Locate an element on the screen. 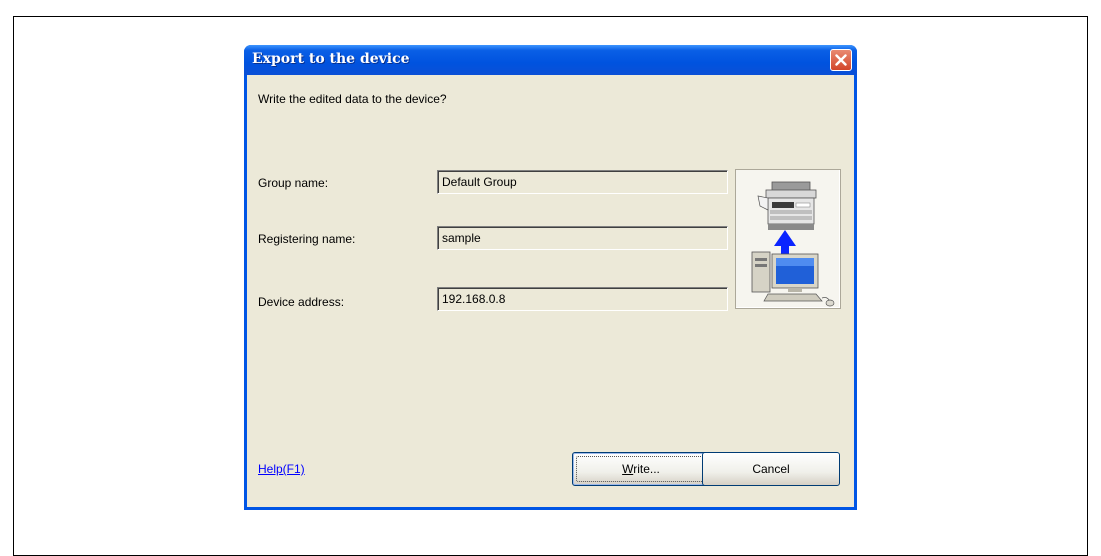  cancel-button: Cancel is located at coordinates (771, 469).